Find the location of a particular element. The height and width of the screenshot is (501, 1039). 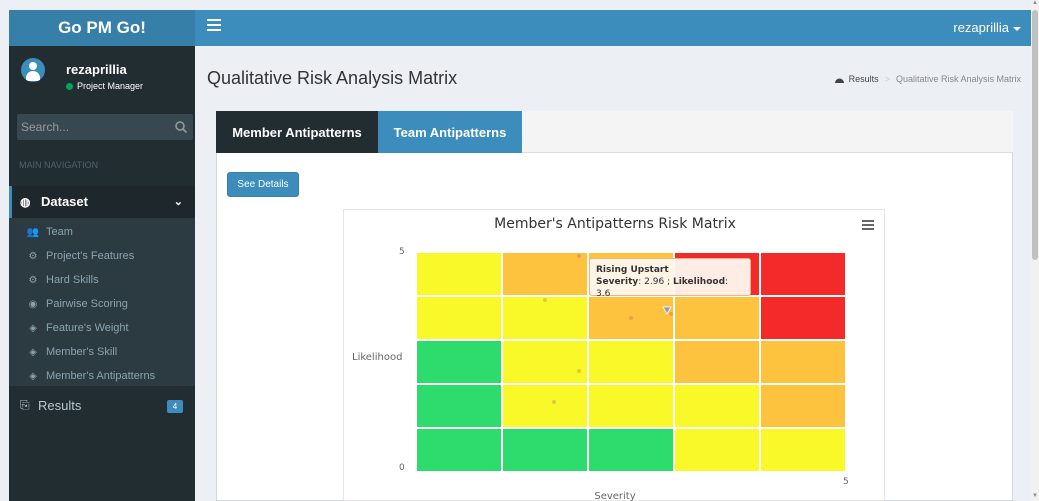

chevron-down-icon: ⌄ is located at coordinates (178, 202).